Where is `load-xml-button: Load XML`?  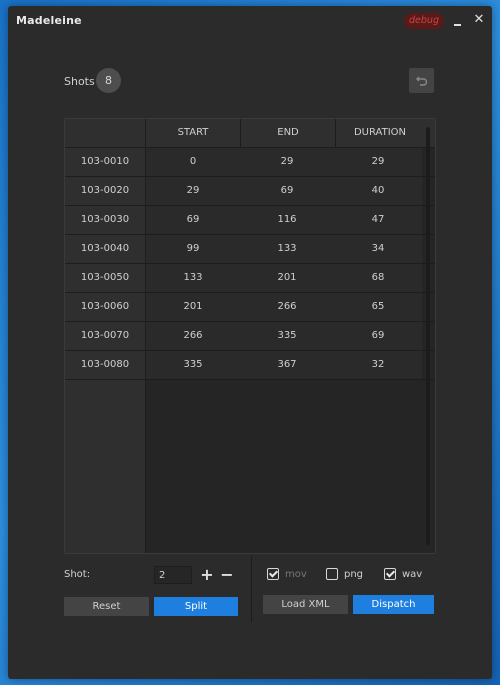
load-xml-button: Load XML is located at coordinates (305, 604).